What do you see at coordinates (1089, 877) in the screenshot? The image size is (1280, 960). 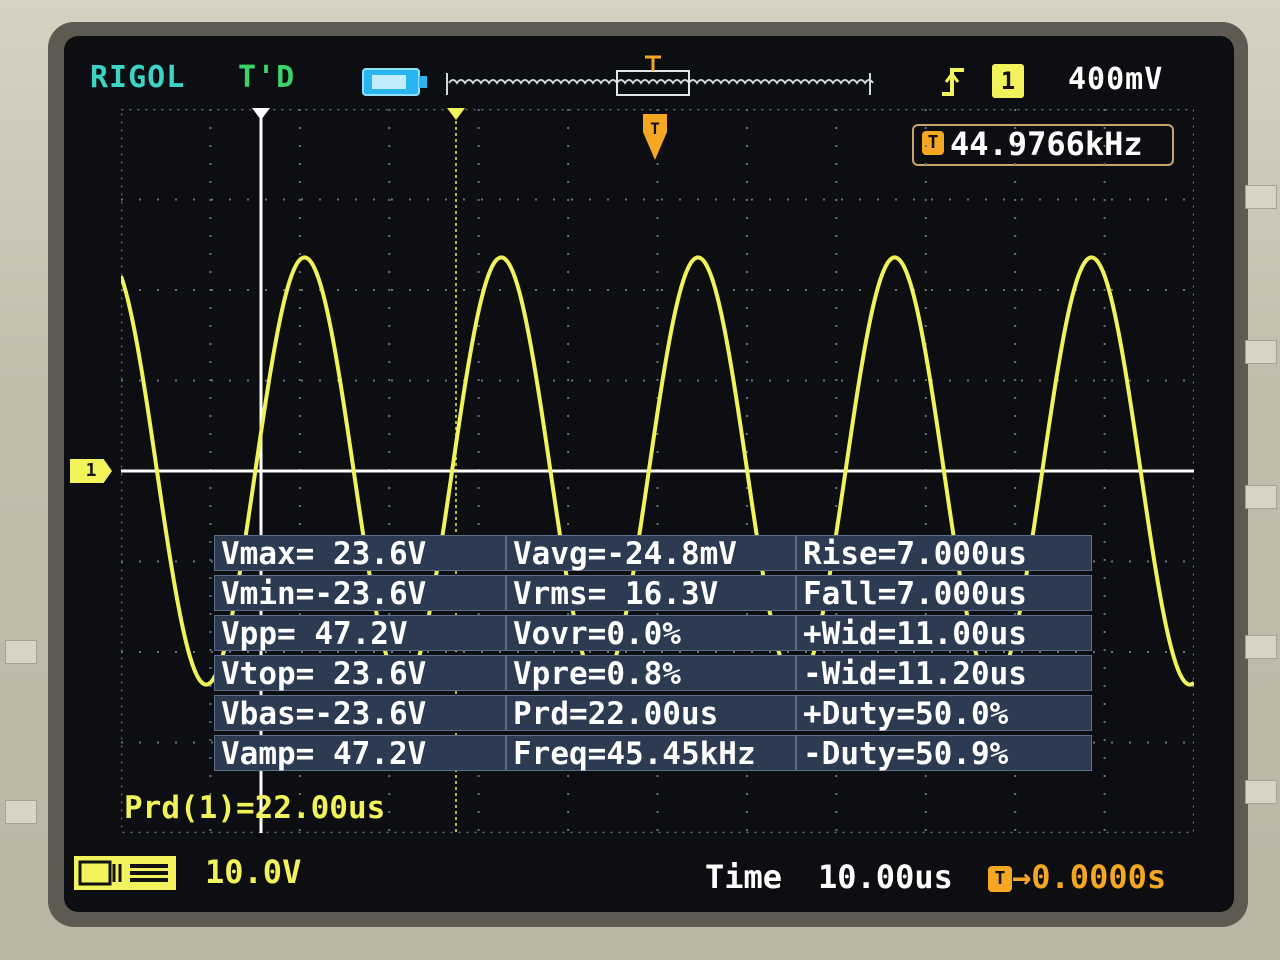 I see `trigger-offset: →0.0000s` at bounding box center [1089, 877].